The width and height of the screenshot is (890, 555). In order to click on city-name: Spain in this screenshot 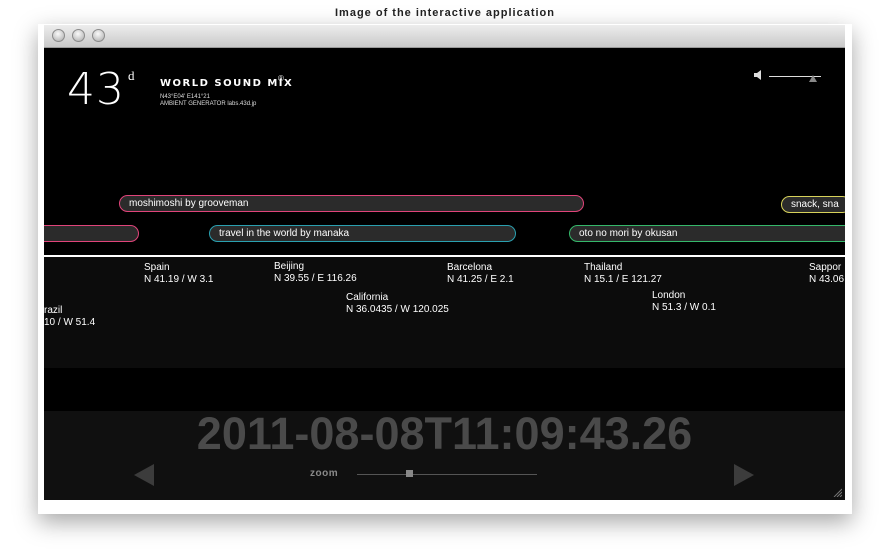, I will do `click(157, 267)`.